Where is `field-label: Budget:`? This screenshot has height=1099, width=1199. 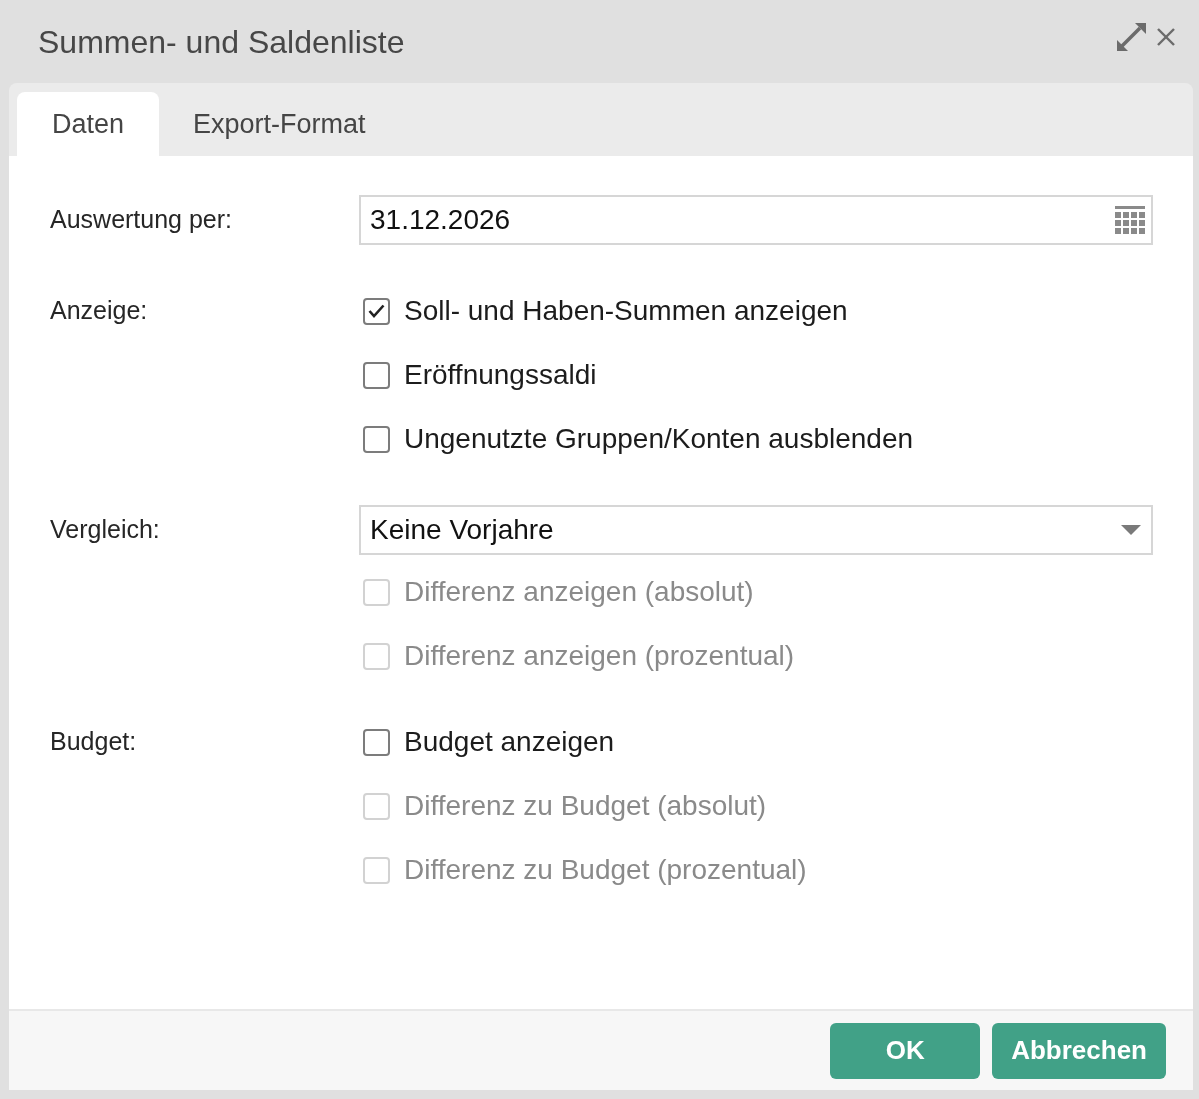 field-label: Budget: is located at coordinates (93, 742).